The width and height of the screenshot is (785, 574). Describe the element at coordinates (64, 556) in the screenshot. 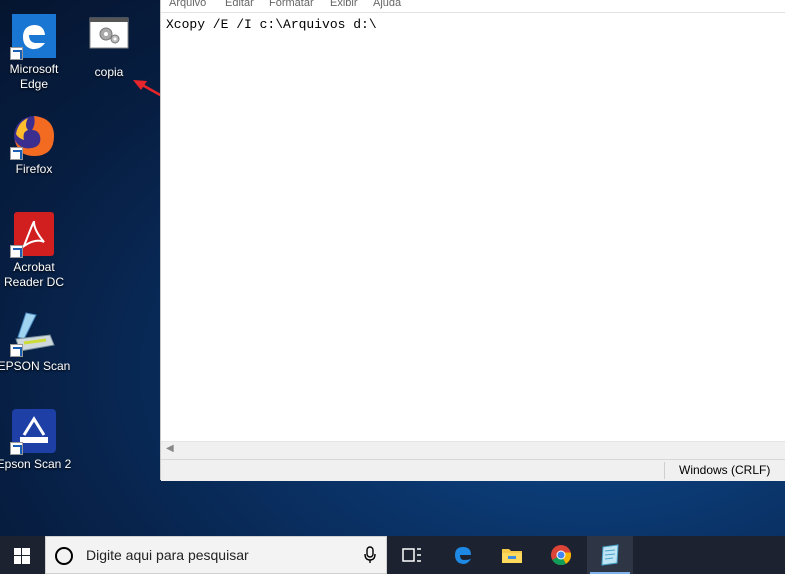

I see `cortana-icon` at that location.